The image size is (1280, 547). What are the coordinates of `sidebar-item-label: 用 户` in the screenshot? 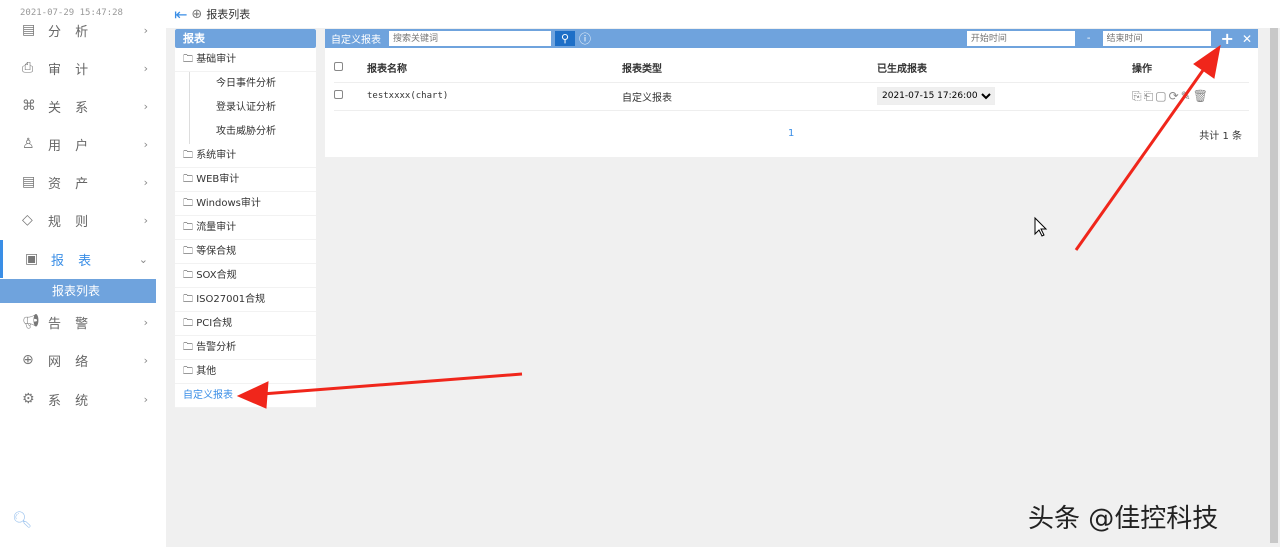 It's located at (71, 146).